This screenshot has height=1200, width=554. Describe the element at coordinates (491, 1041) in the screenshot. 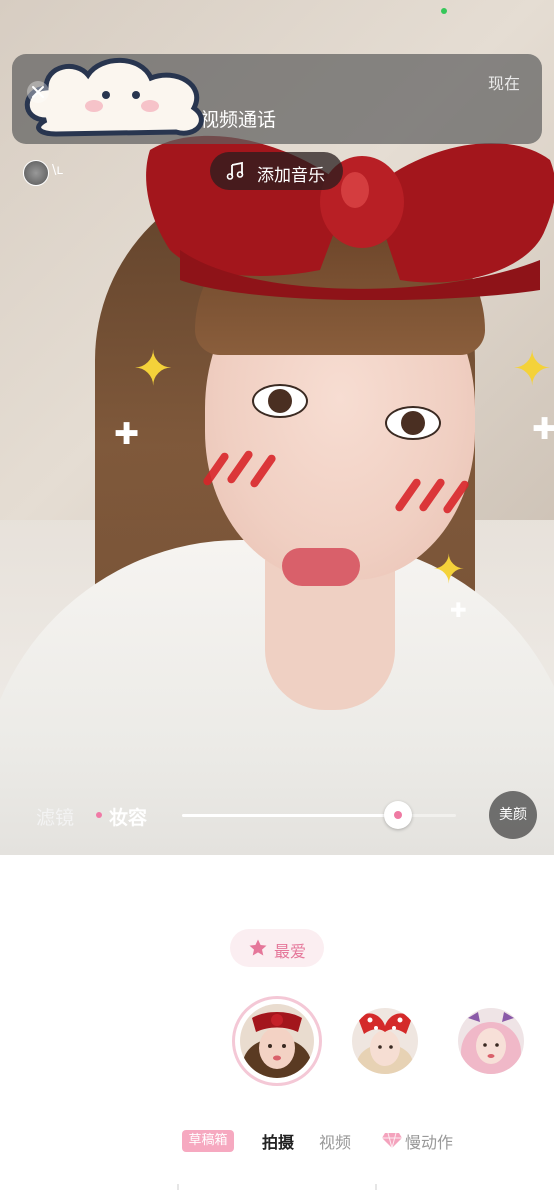

I see `effect-thumbnail-pink-hair` at that location.